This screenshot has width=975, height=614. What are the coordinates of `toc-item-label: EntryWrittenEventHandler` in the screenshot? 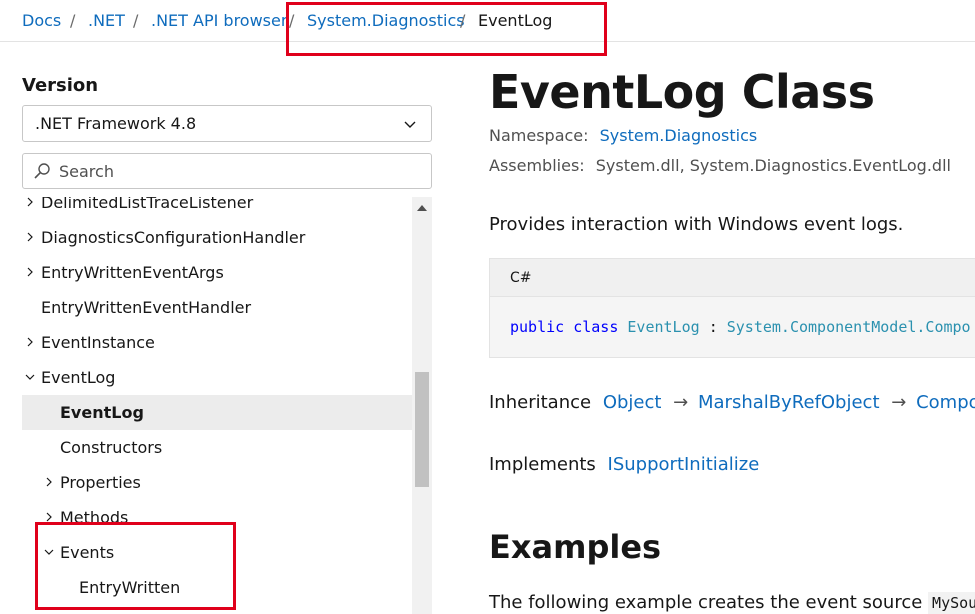 It's located at (146, 307).